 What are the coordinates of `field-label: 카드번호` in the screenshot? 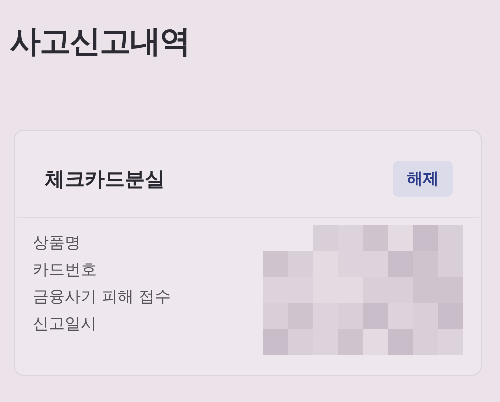 It's located at (65, 270).